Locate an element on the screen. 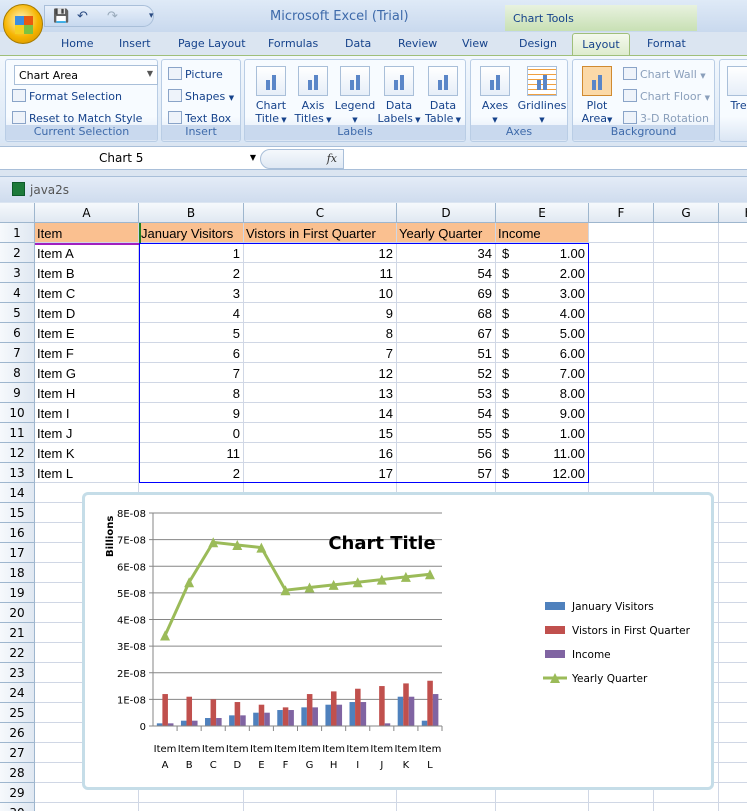 The height and width of the screenshot is (811, 747). legend-entry: Income is located at coordinates (591, 655).